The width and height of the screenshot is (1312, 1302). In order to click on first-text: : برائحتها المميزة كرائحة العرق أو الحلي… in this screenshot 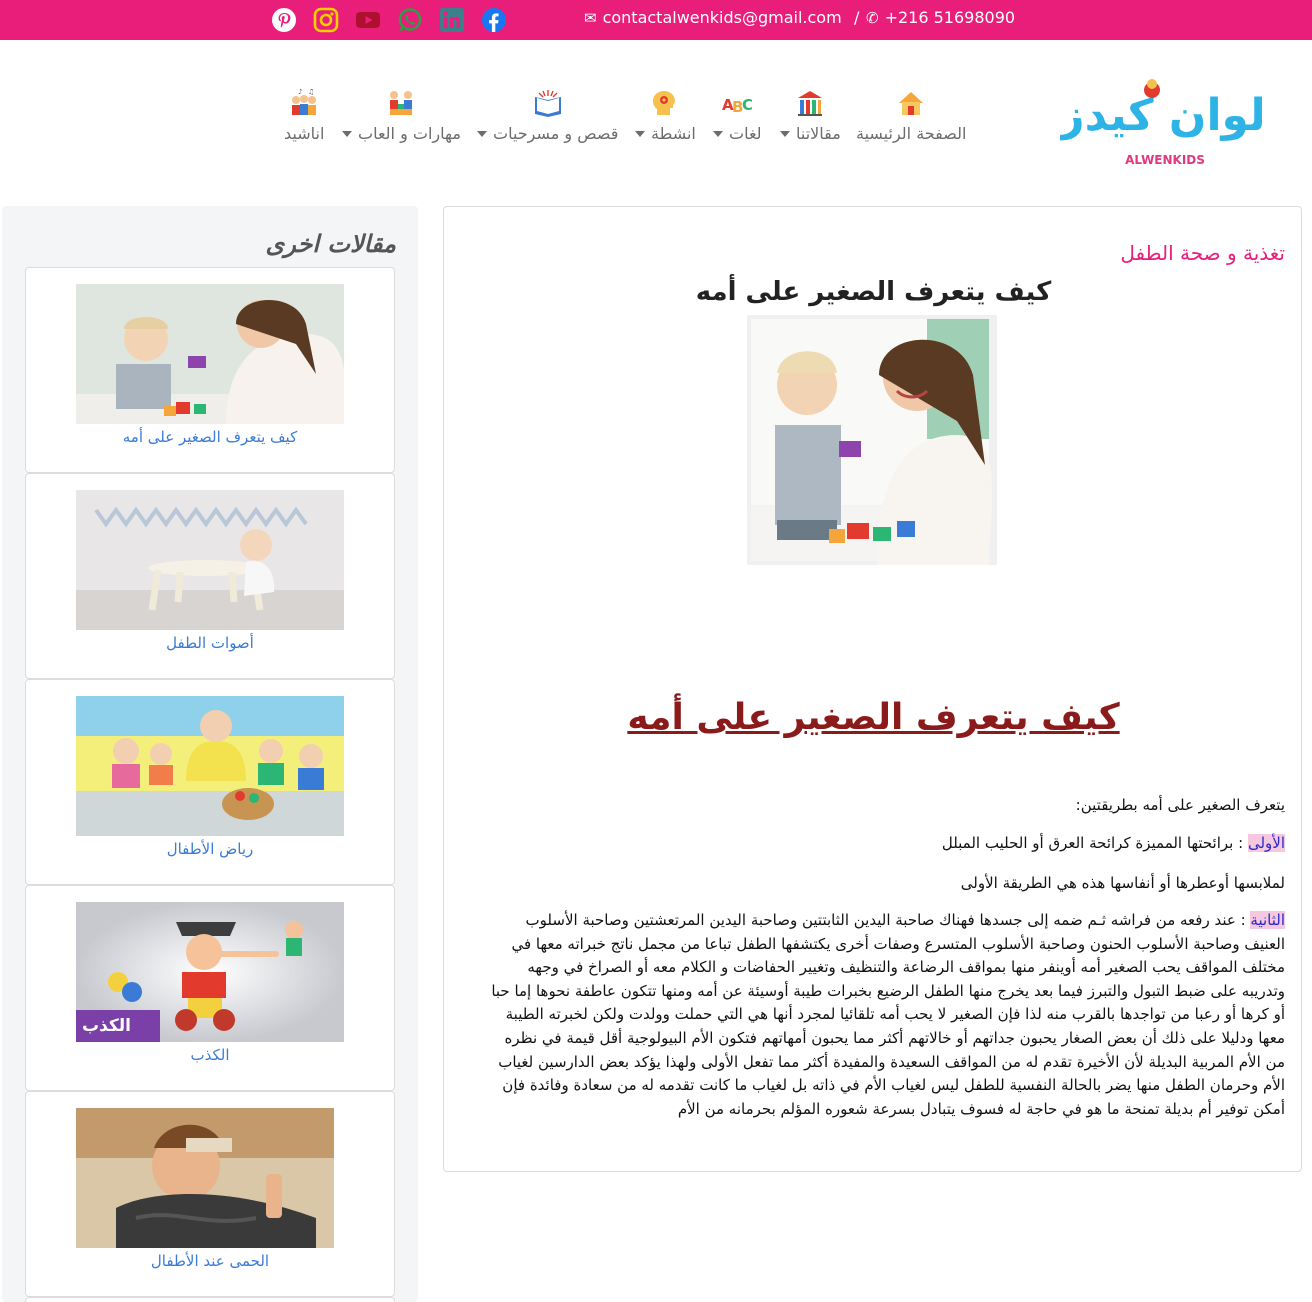, I will do `click(1094, 843)`.